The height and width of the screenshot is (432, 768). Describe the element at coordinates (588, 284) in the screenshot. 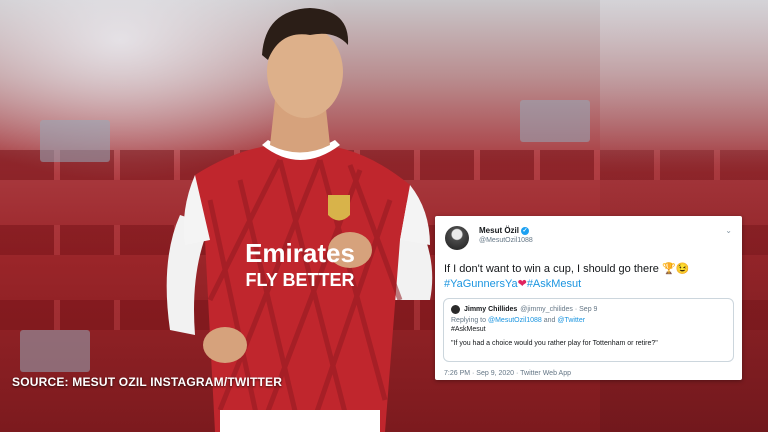

I see `tweet-hashtags: #YaGunnersYa❤#AskMesut` at that location.